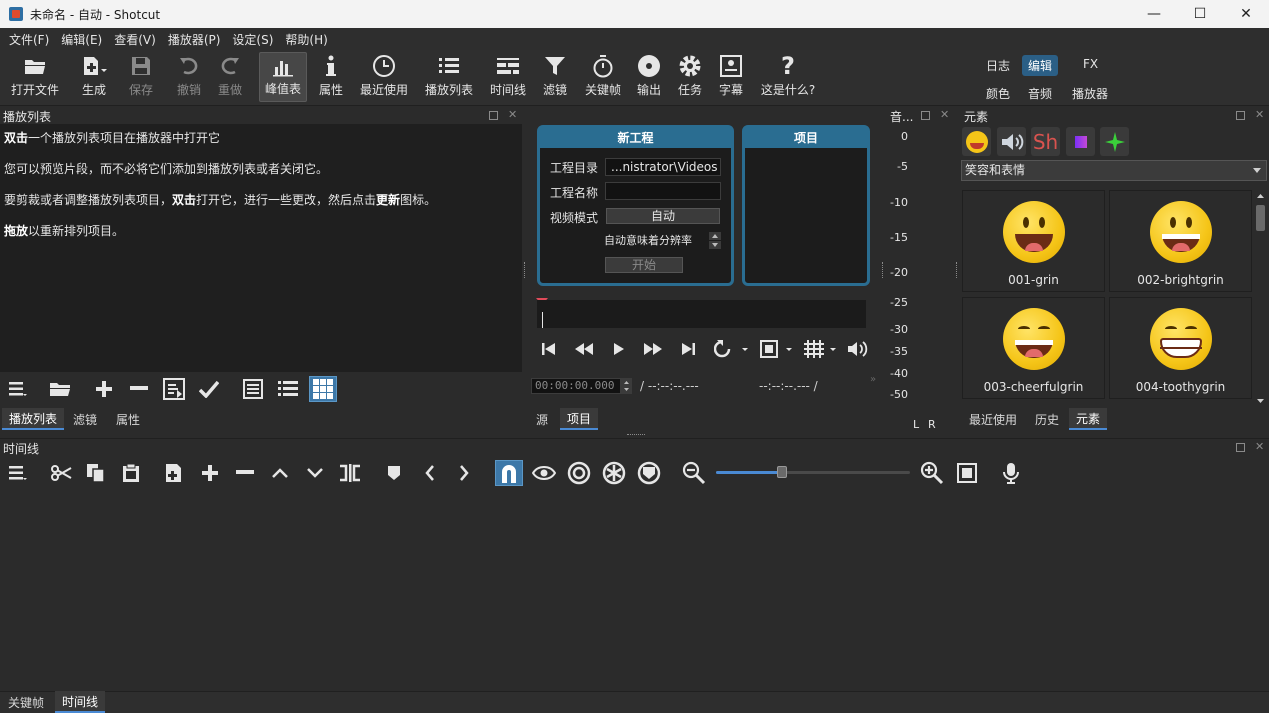  I want to click on element-card-brightgrin: 002-brightgrin, so click(1180, 241).